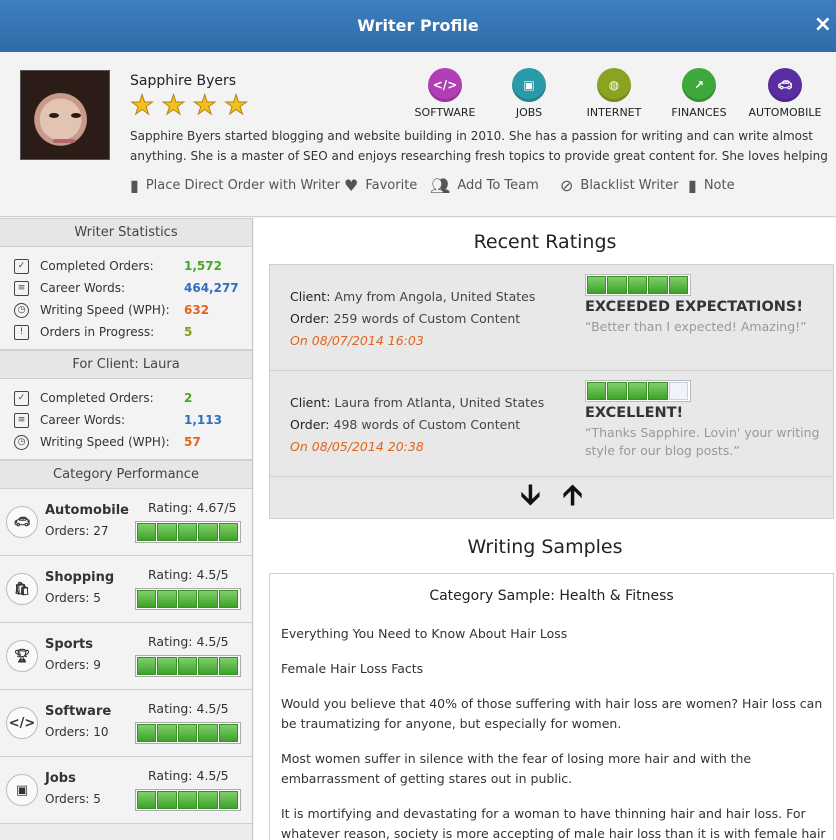 The image size is (836, 840). Describe the element at coordinates (192, 507) in the screenshot. I see `perf-rating: Rating: 4.67/5` at that location.